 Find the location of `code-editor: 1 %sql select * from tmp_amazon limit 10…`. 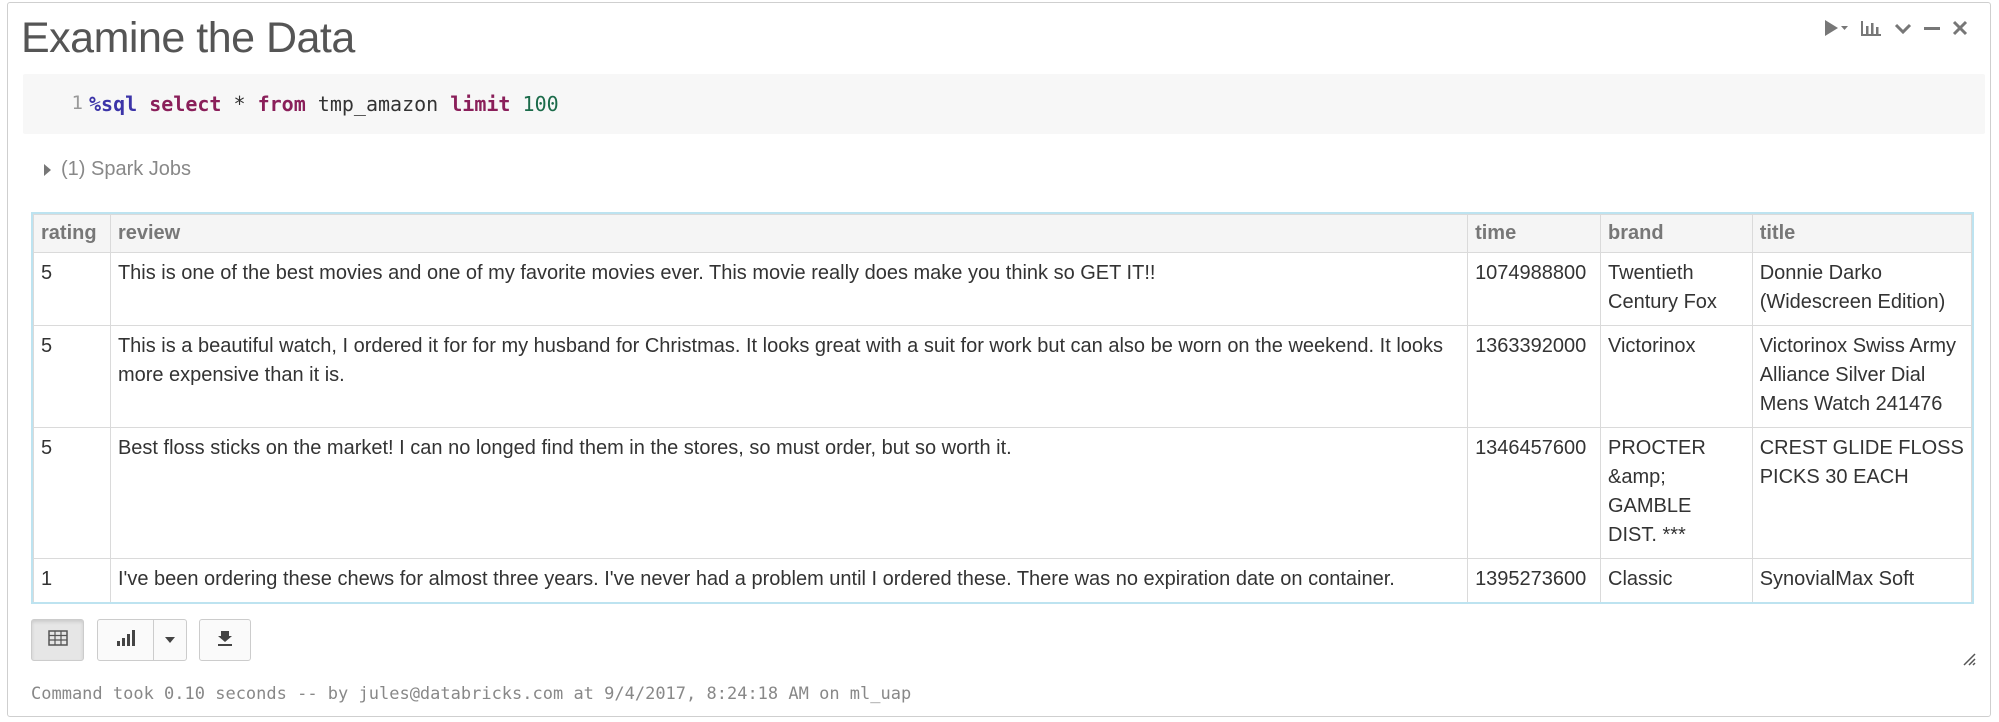

code-editor: 1 %sql select * from tmp_amazon limit 10… is located at coordinates (1004, 104).